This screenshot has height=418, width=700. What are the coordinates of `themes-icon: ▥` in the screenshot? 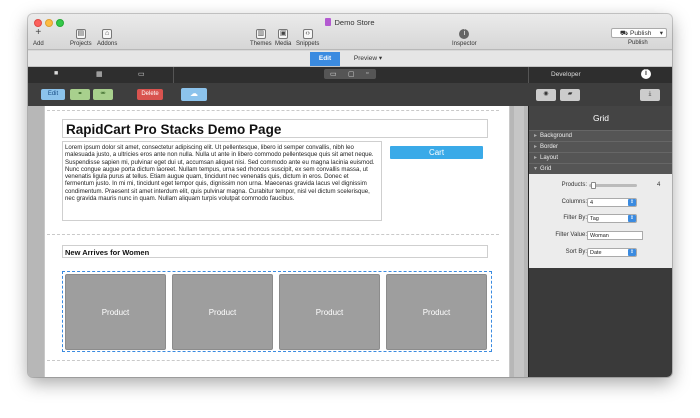 It's located at (260, 34).